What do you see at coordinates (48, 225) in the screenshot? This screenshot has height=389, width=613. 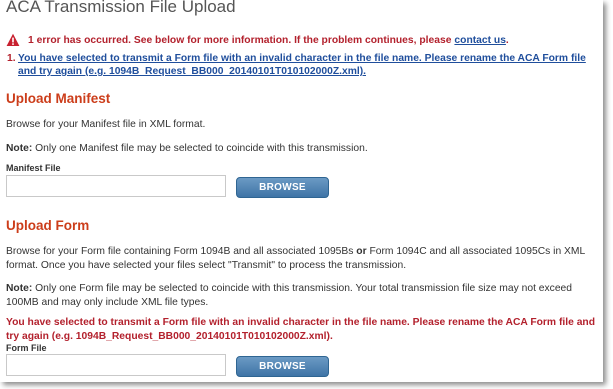 I see `upload-form-heading: Upload Form` at bounding box center [48, 225].